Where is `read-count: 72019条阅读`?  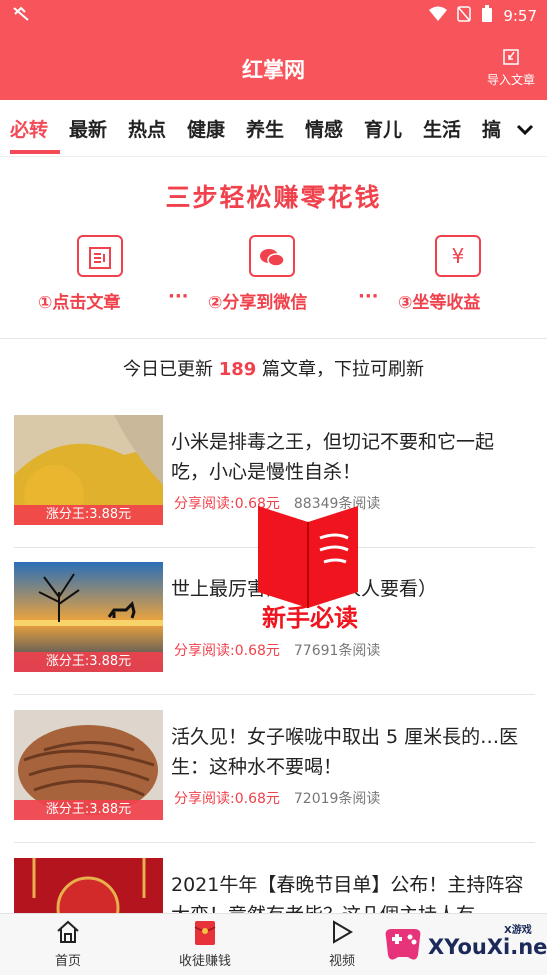
read-count: 72019条阅读 is located at coordinates (337, 799).